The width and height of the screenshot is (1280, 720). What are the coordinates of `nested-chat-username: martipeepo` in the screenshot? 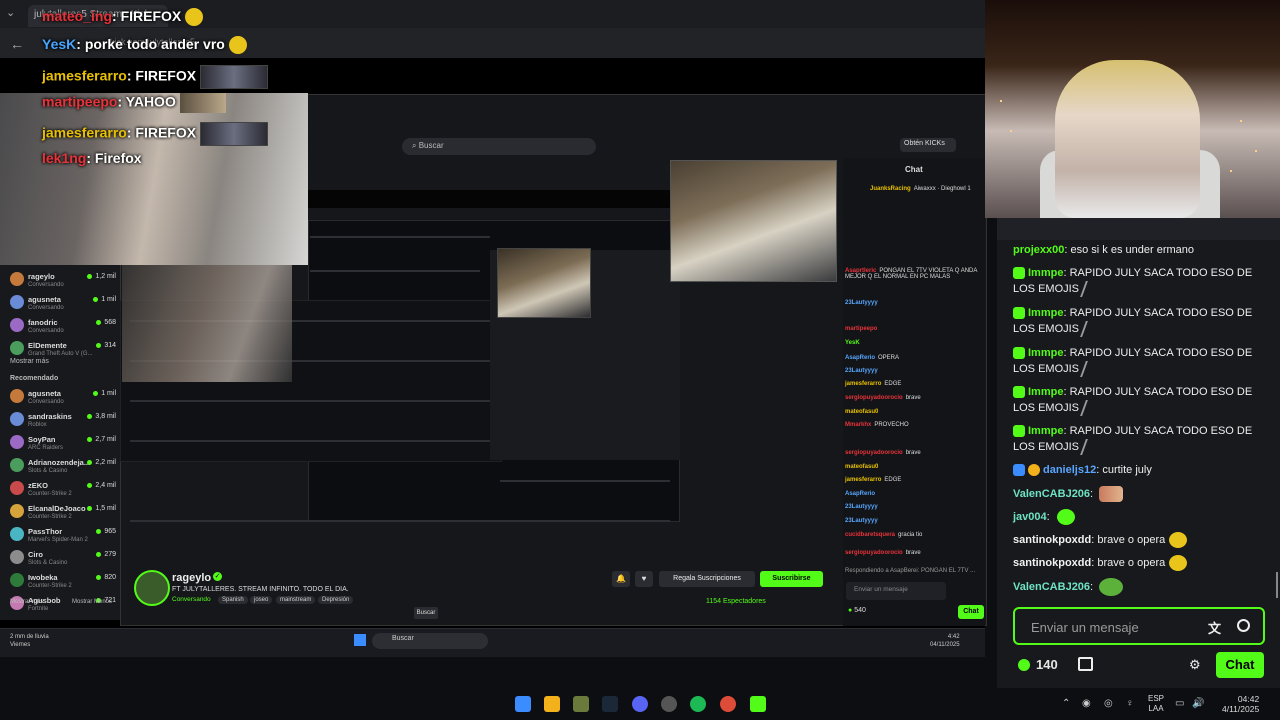 It's located at (861, 329).